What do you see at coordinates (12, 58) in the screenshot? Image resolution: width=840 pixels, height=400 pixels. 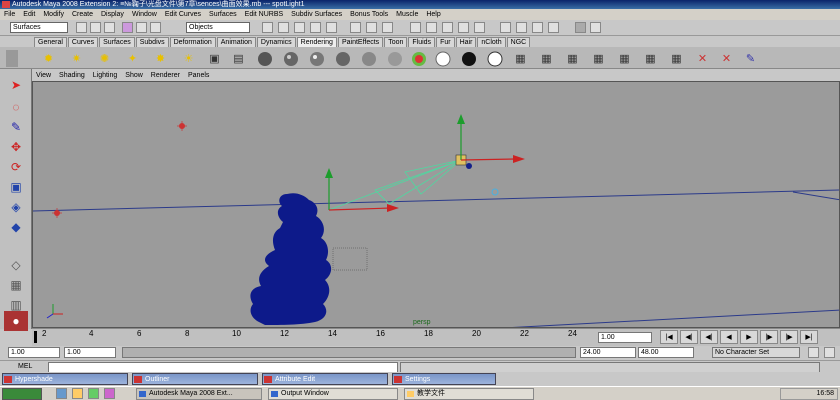 I see `shelf-menu-icon` at bounding box center [12, 58].